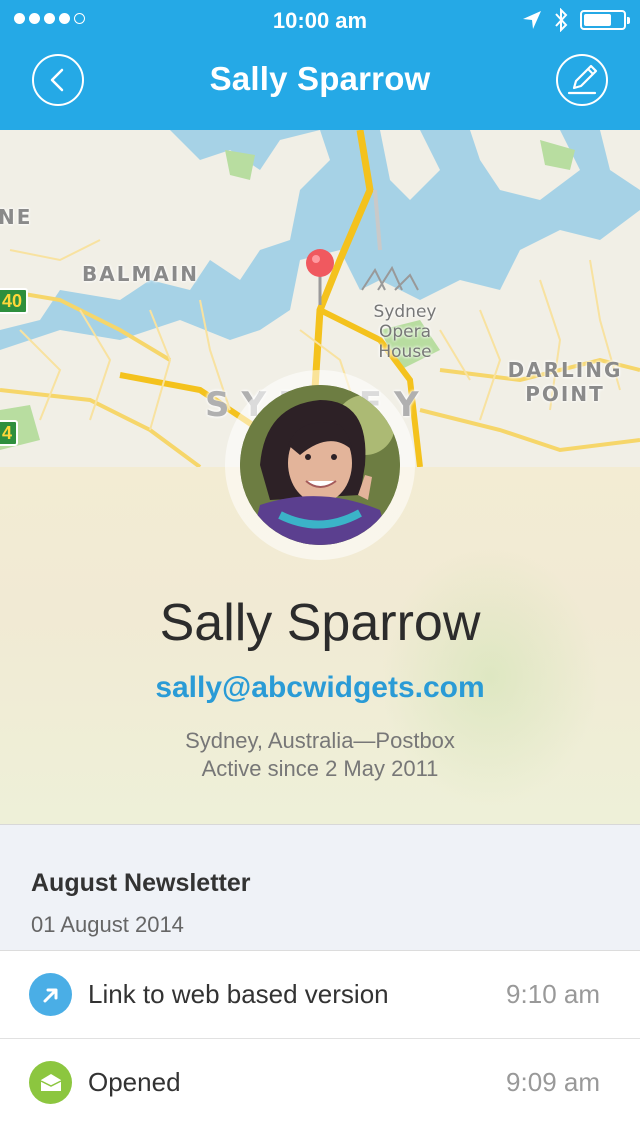 The image size is (640, 1136). I want to click on profile-location: Sydney, Australia—Postbox, so click(320, 740).